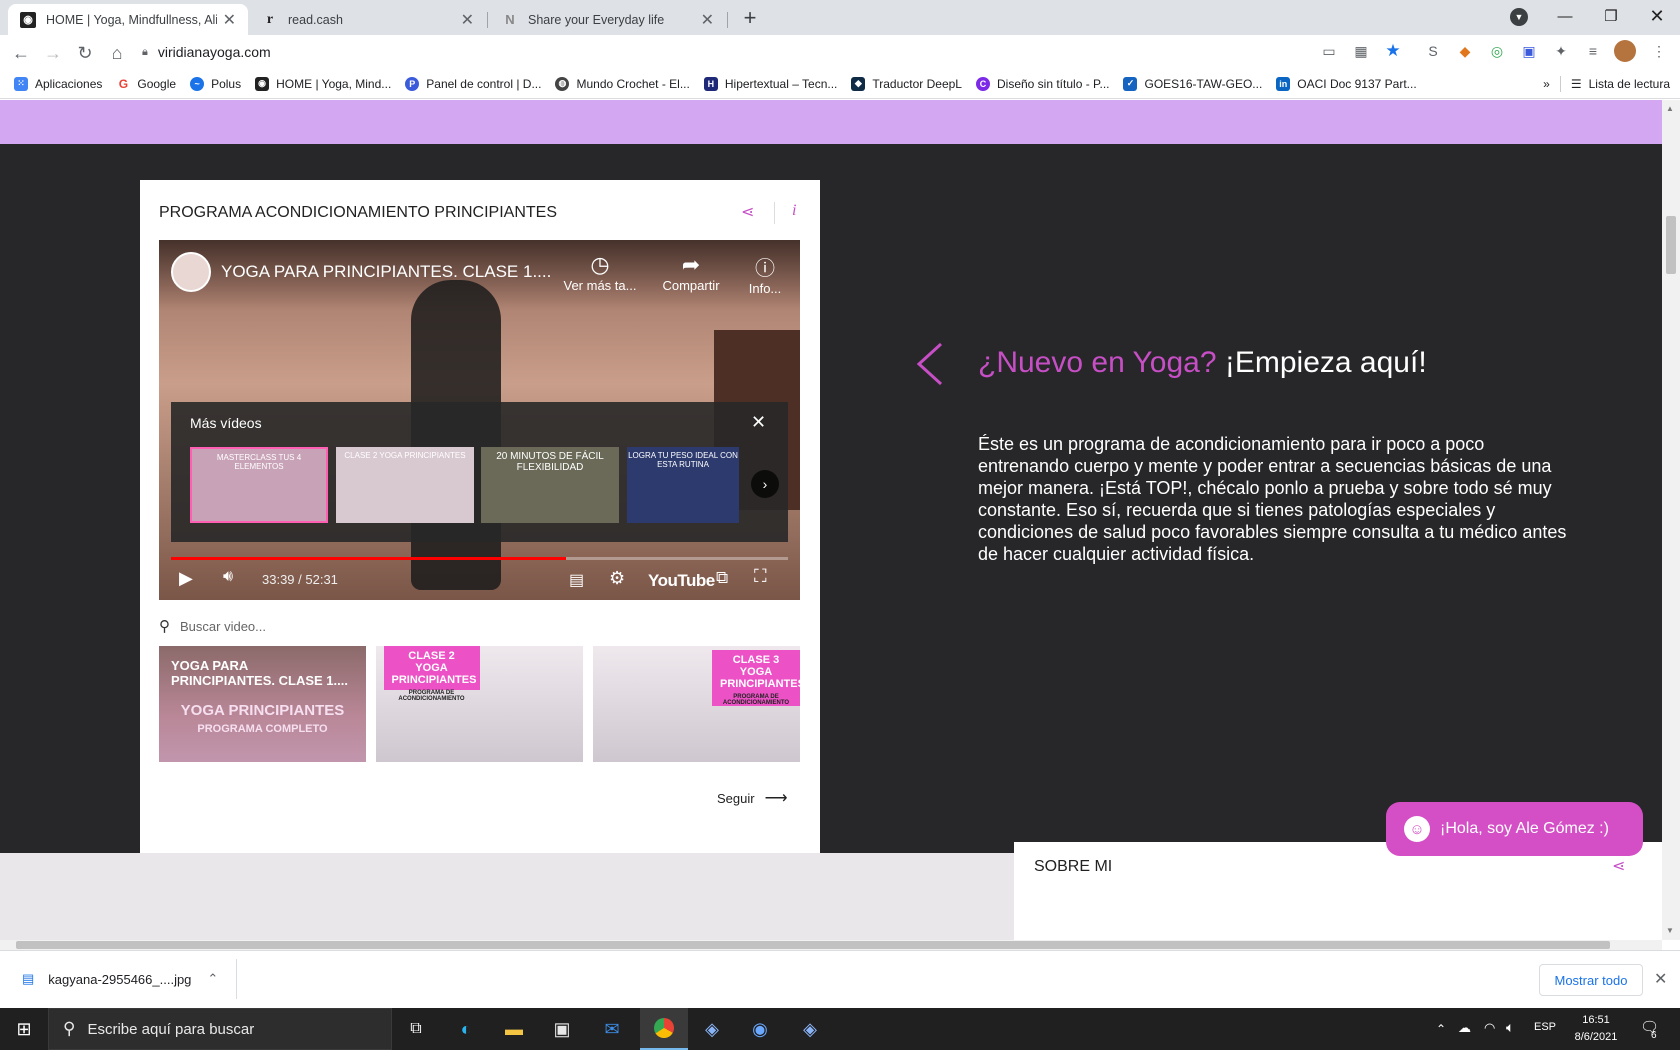  I want to click on more-video-thumb: CLASE 2 YOGA PRINCIPIANTES, so click(405, 485).